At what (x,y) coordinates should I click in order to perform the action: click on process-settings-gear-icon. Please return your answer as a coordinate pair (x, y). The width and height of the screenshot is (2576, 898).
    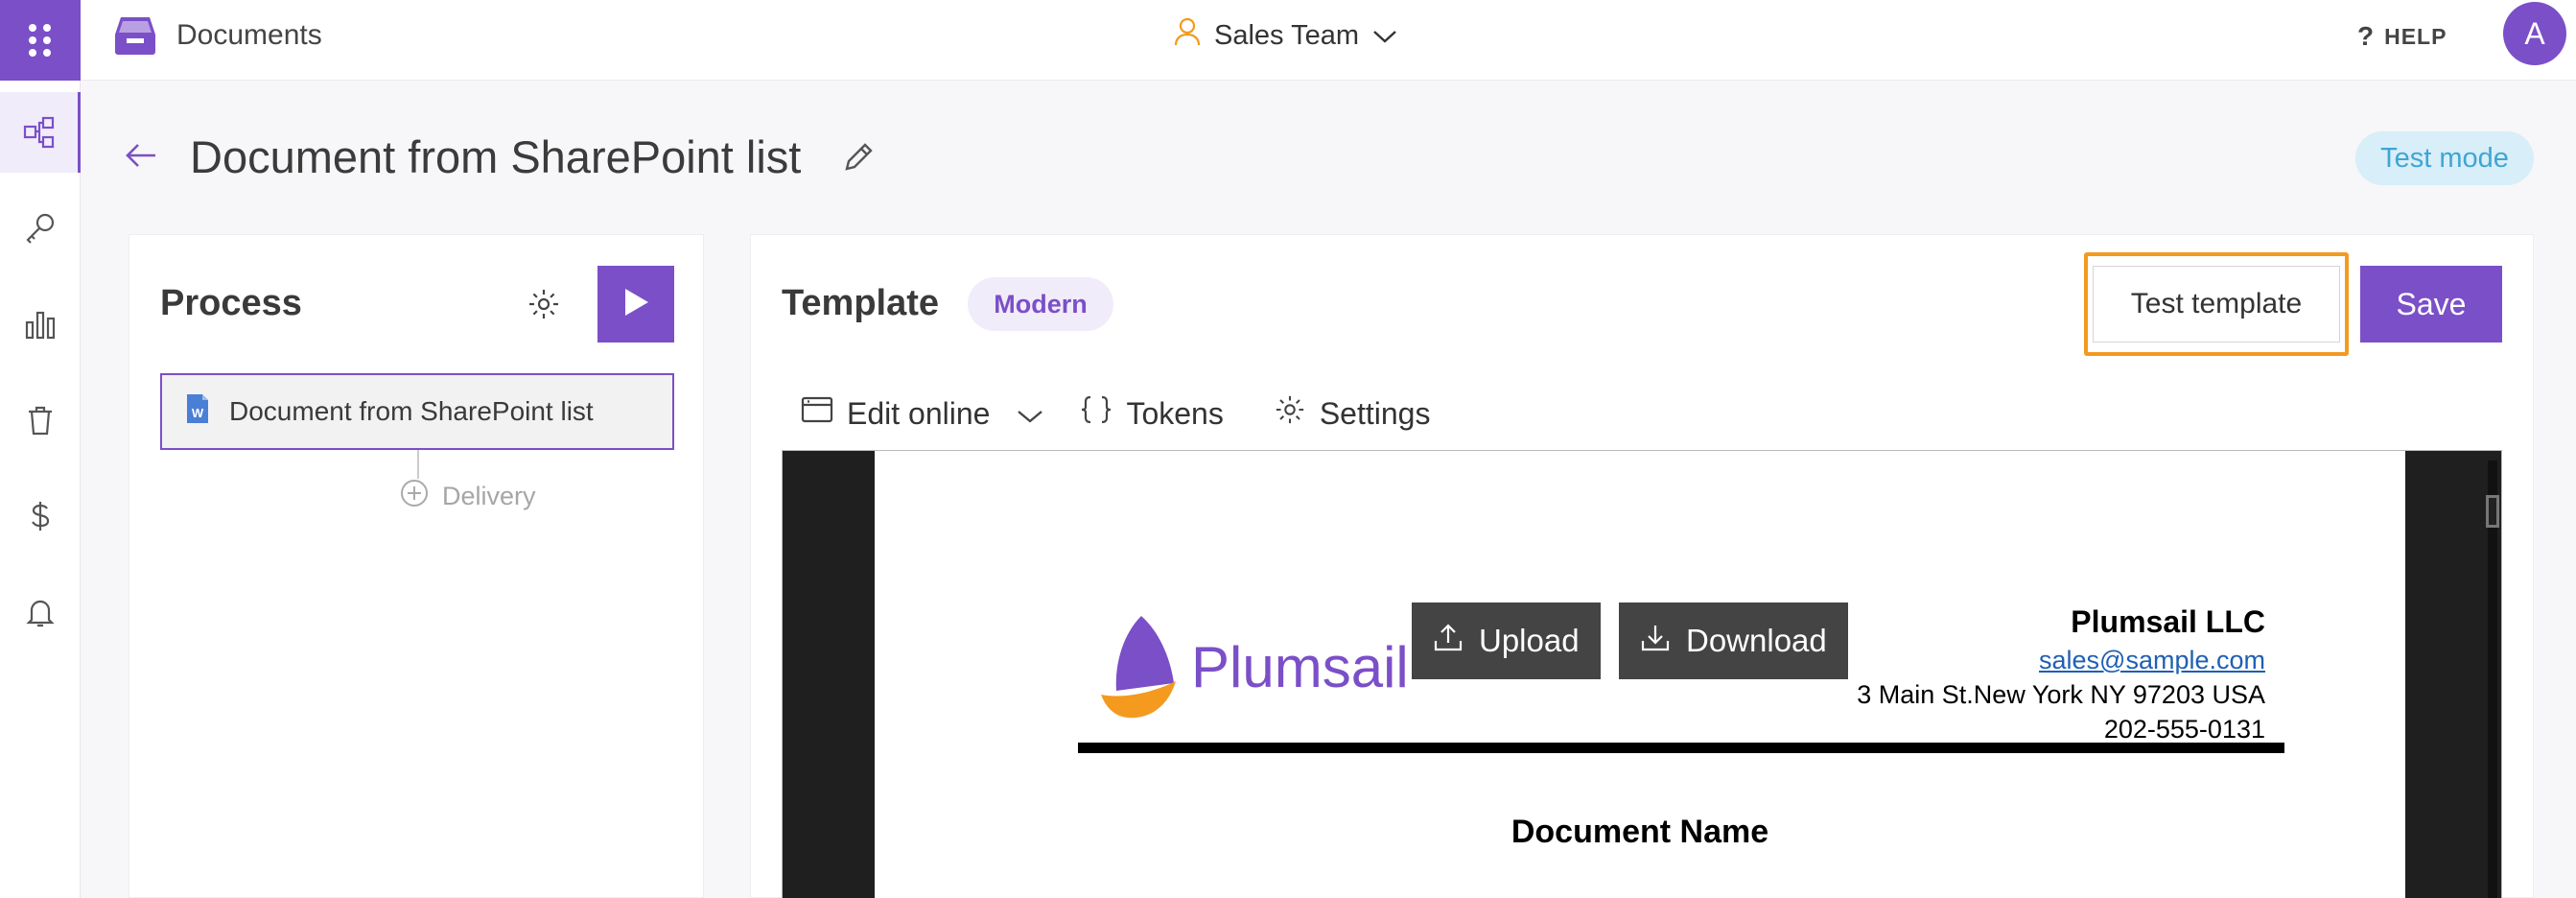
    Looking at the image, I should click on (544, 306).